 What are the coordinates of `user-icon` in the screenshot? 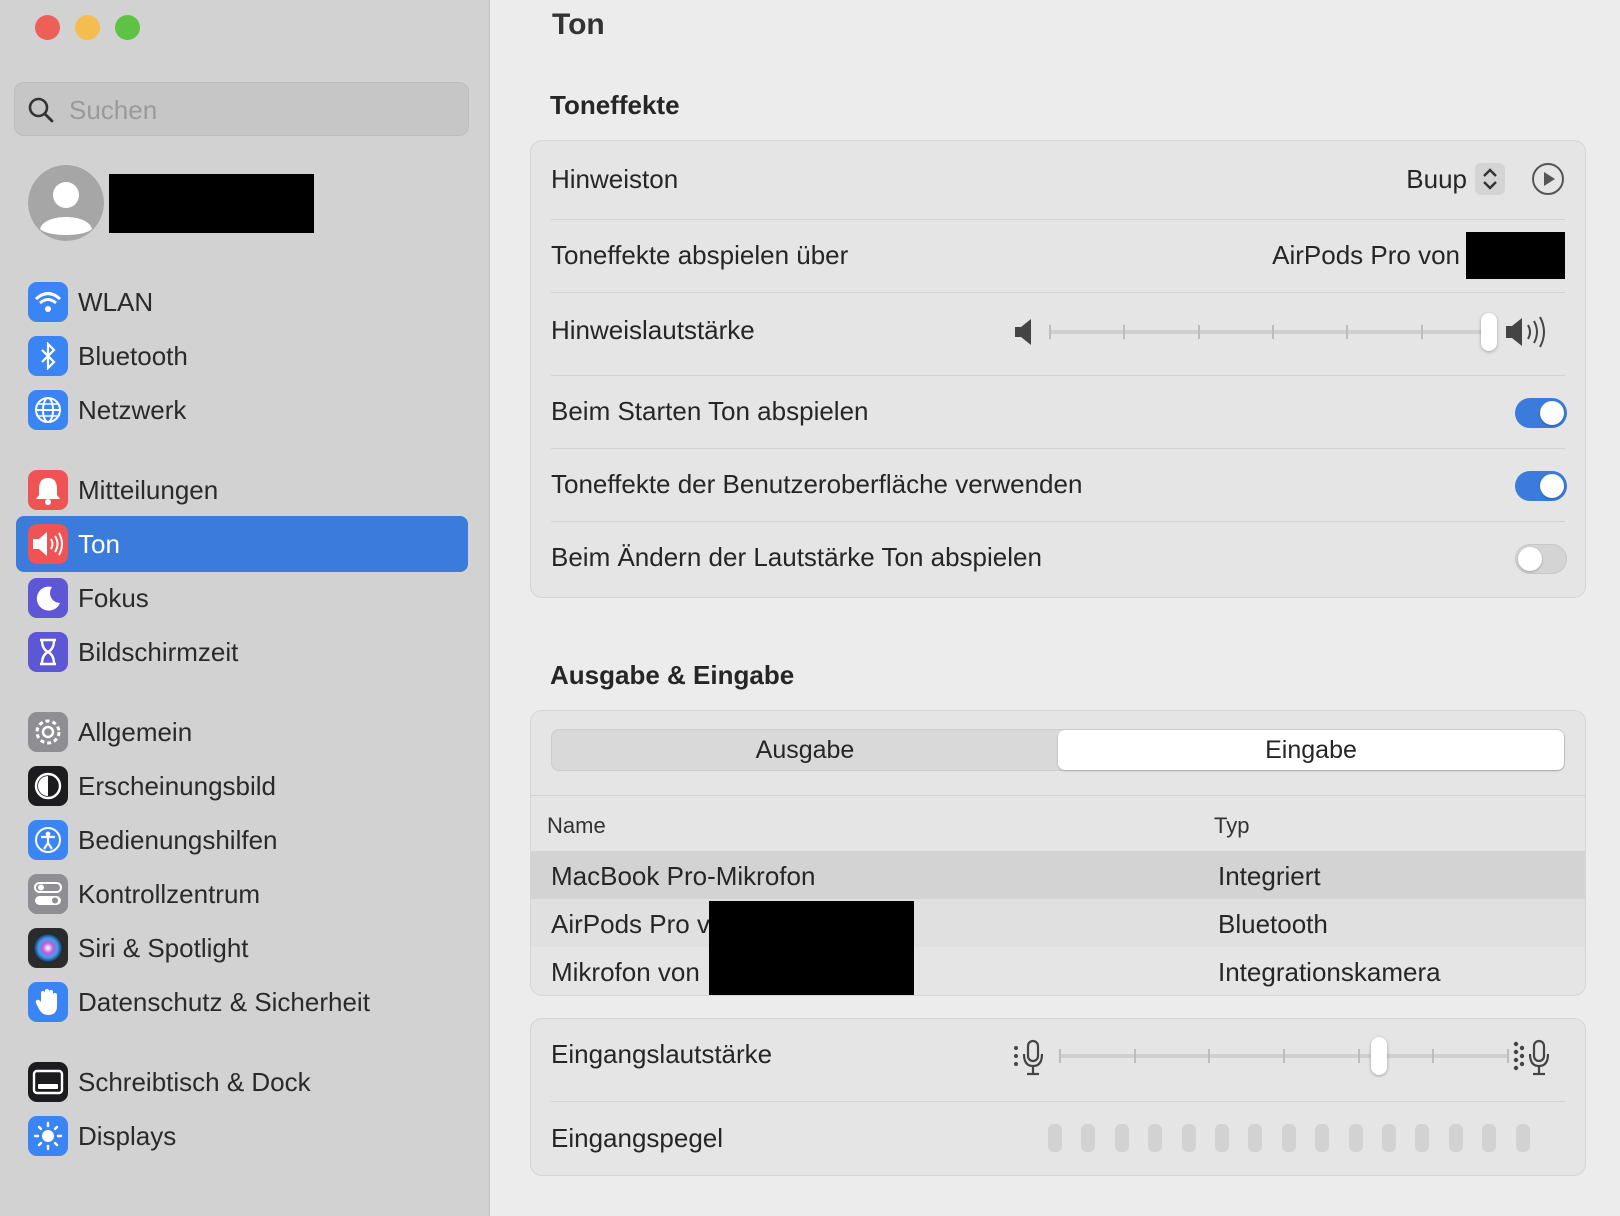 It's located at (66, 203).